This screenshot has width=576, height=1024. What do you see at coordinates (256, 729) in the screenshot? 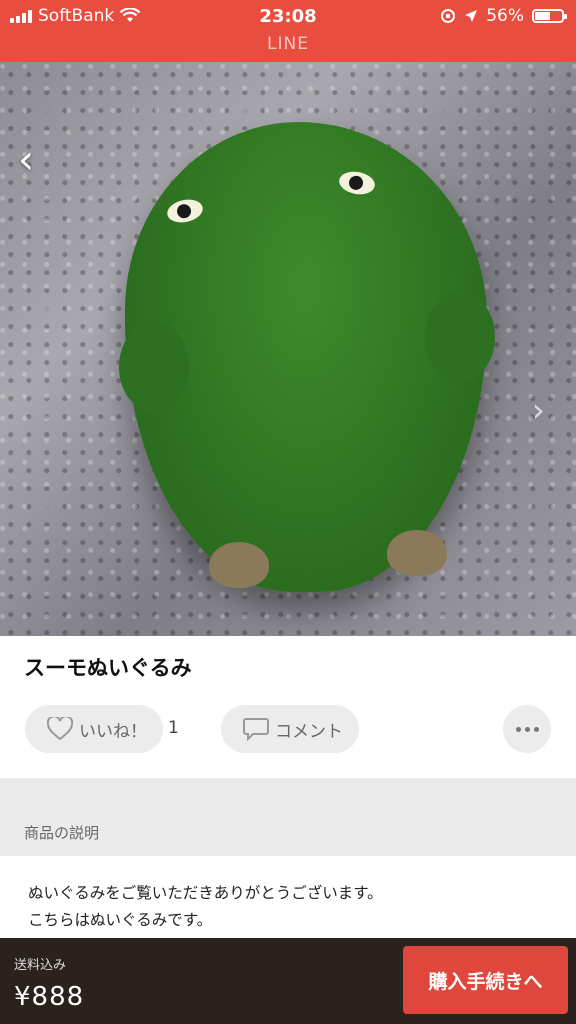
I see `speech-bubble-icon` at bounding box center [256, 729].